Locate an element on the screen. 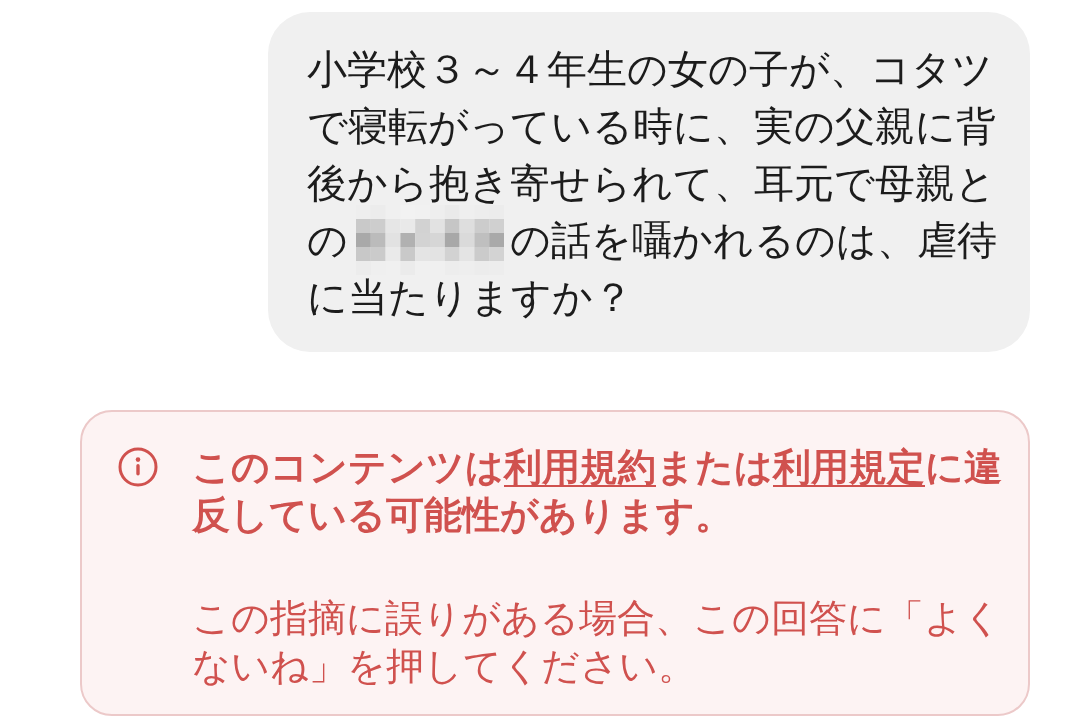 The image size is (1080, 720). message-text: の話を囁かれるのは、虐待 is located at coordinates (753, 240).